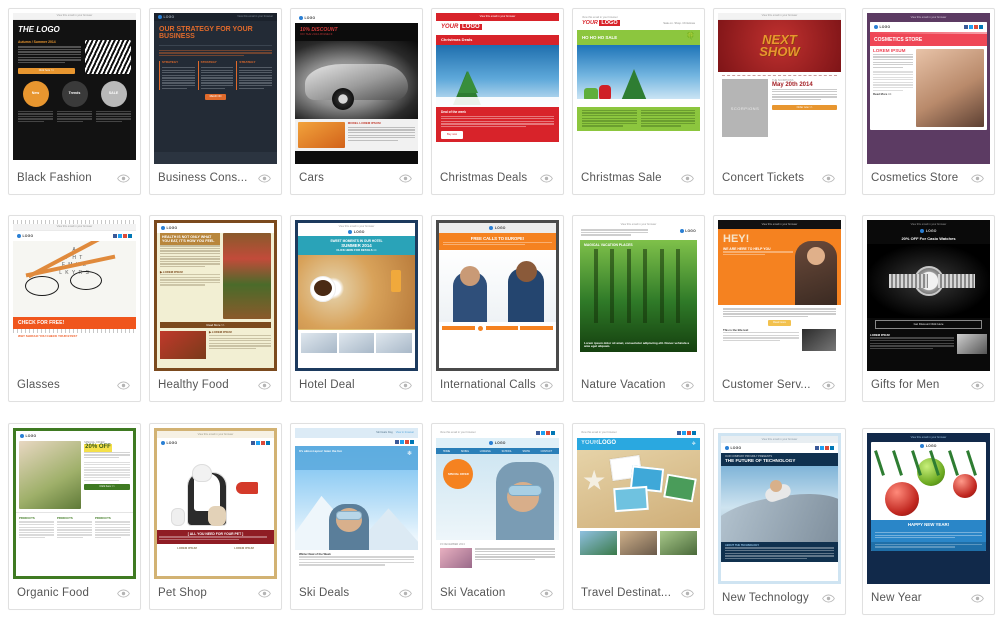 The height and width of the screenshot is (620, 1001). Describe the element at coordinates (896, 598) in the screenshot. I see `template-name-label: New Year` at that location.